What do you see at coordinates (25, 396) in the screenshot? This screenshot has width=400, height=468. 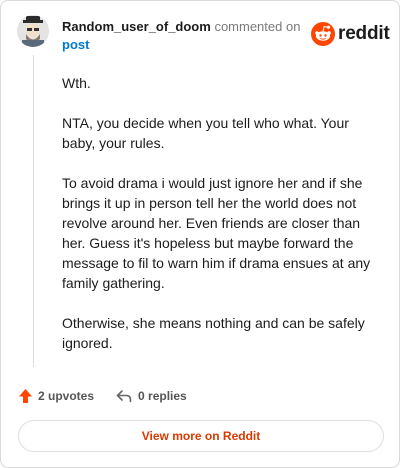 I see `upvote-arrow-icon` at bounding box center [25, 396].